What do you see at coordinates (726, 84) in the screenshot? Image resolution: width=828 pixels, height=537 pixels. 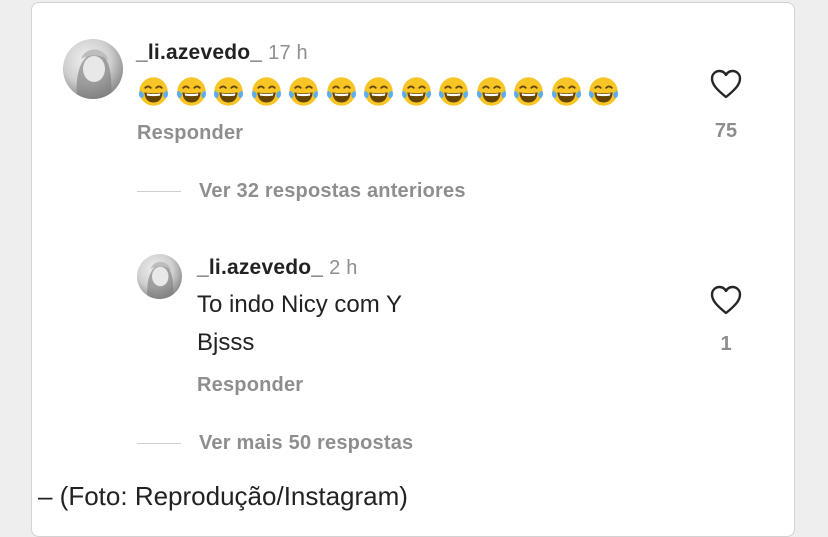 I see `like-heart-icon` at bounding box center [726, 84].